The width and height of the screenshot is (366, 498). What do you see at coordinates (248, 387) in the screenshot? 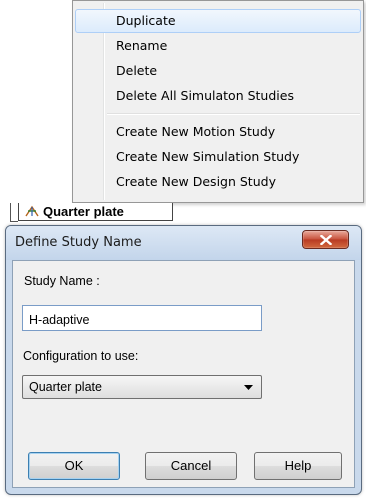
I see `chevron-down-icon` at bounding box center [248, 387].